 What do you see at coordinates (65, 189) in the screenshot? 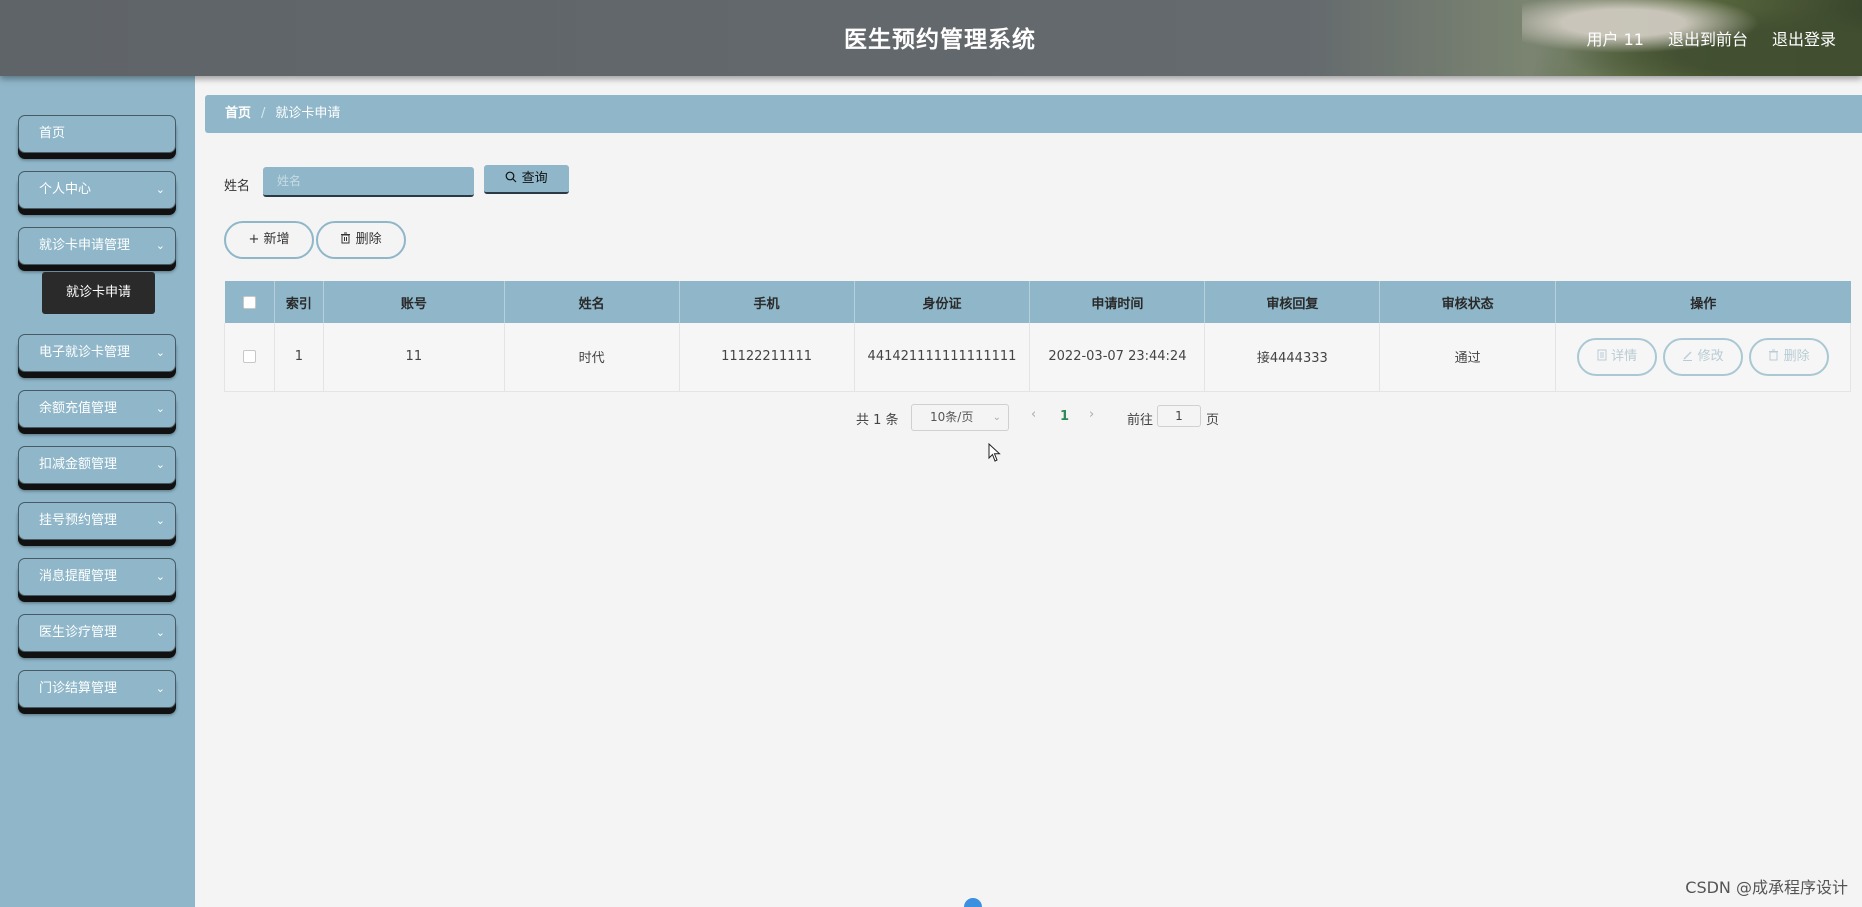
I see `sidebar-item-label: 个人中心` at bounding box center [65, 189].